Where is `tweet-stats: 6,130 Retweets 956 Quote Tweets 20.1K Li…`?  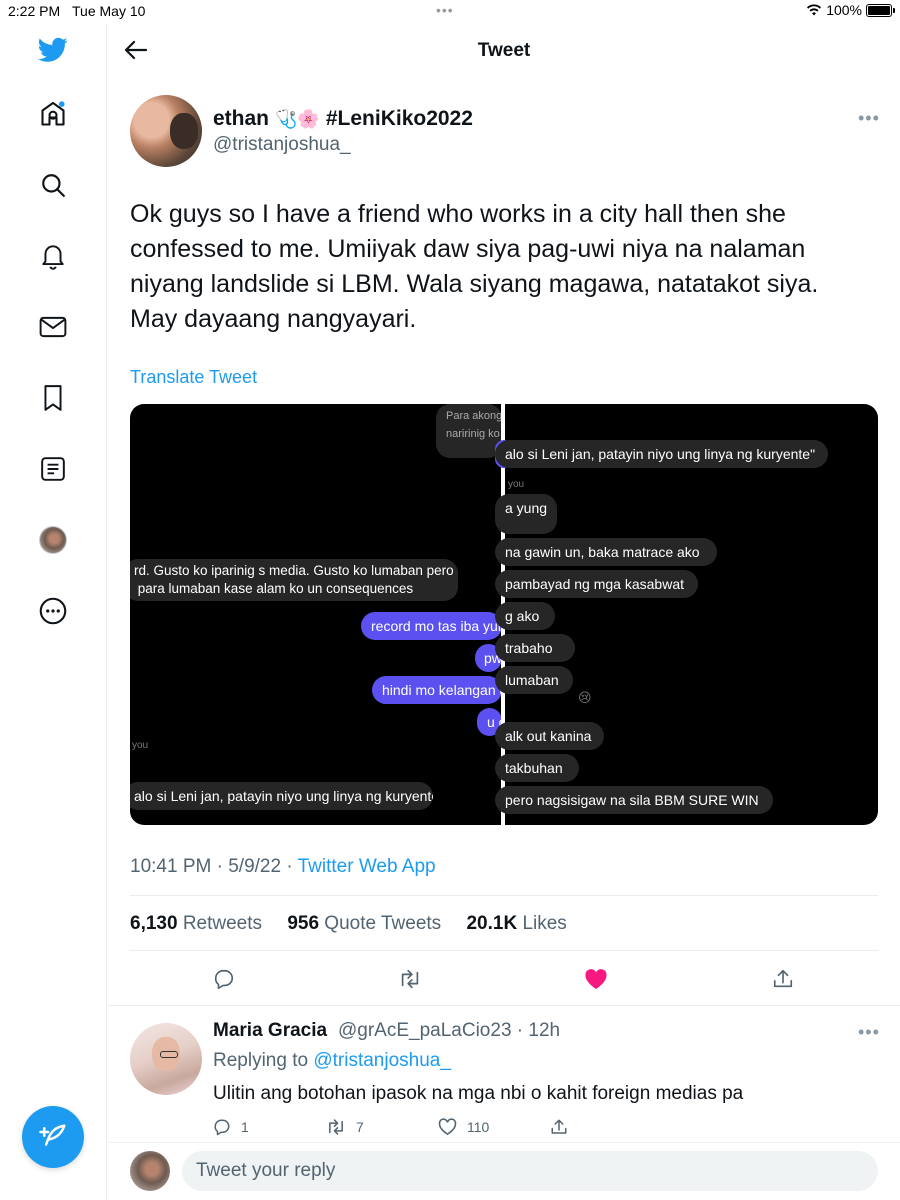
tweet-stats: 6,130 Retweets 956 Quote Tweets 20.1K Li… is located at coordinates (358, 924).